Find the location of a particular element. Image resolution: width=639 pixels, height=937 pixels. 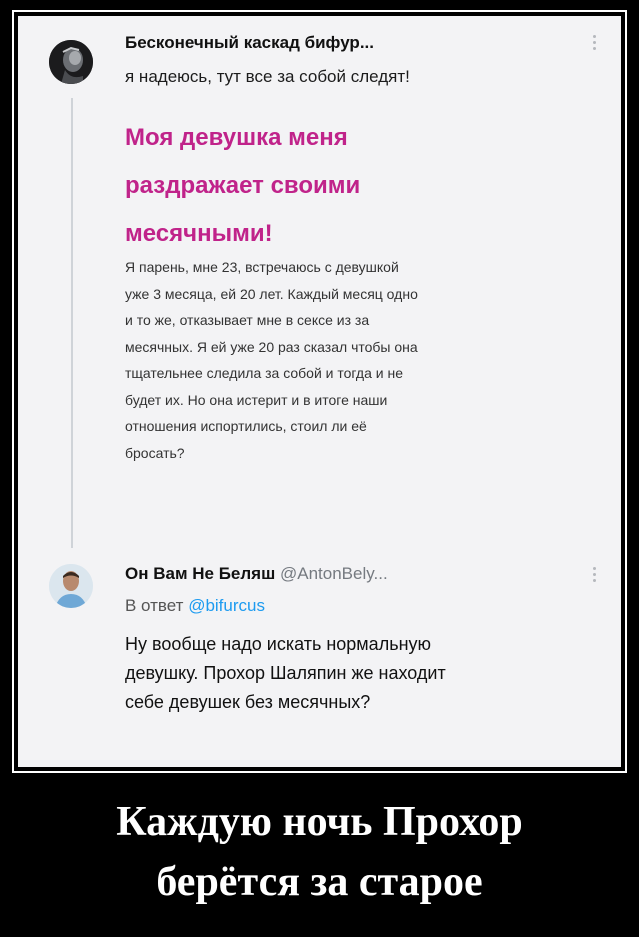

caption-line: Каждую ночь Прохор is located at coordinates (319, 822).